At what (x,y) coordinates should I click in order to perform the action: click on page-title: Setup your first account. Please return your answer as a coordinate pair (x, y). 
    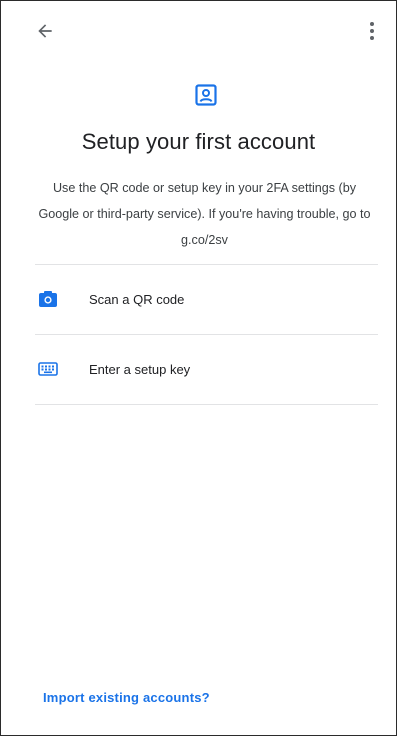
    Looking at the image, I should click on (198, 141).